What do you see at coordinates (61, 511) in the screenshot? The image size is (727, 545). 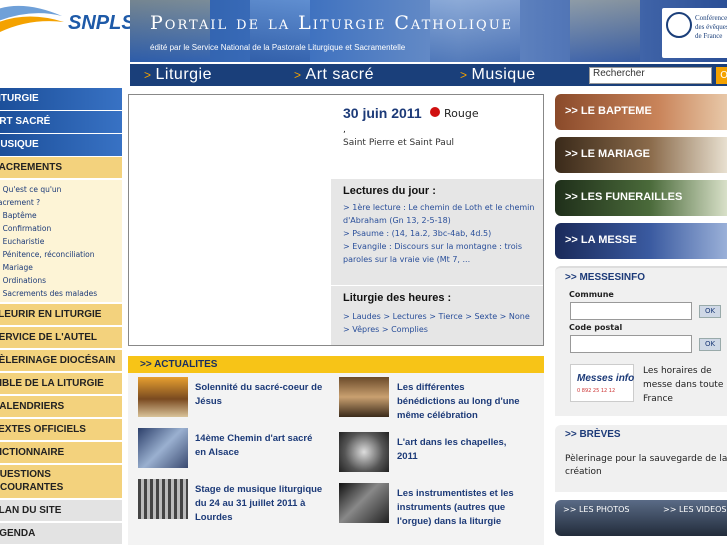 I see `sidebar-item-plan-du-site: PLAN DU SITE` at bounding box center [61, 511].